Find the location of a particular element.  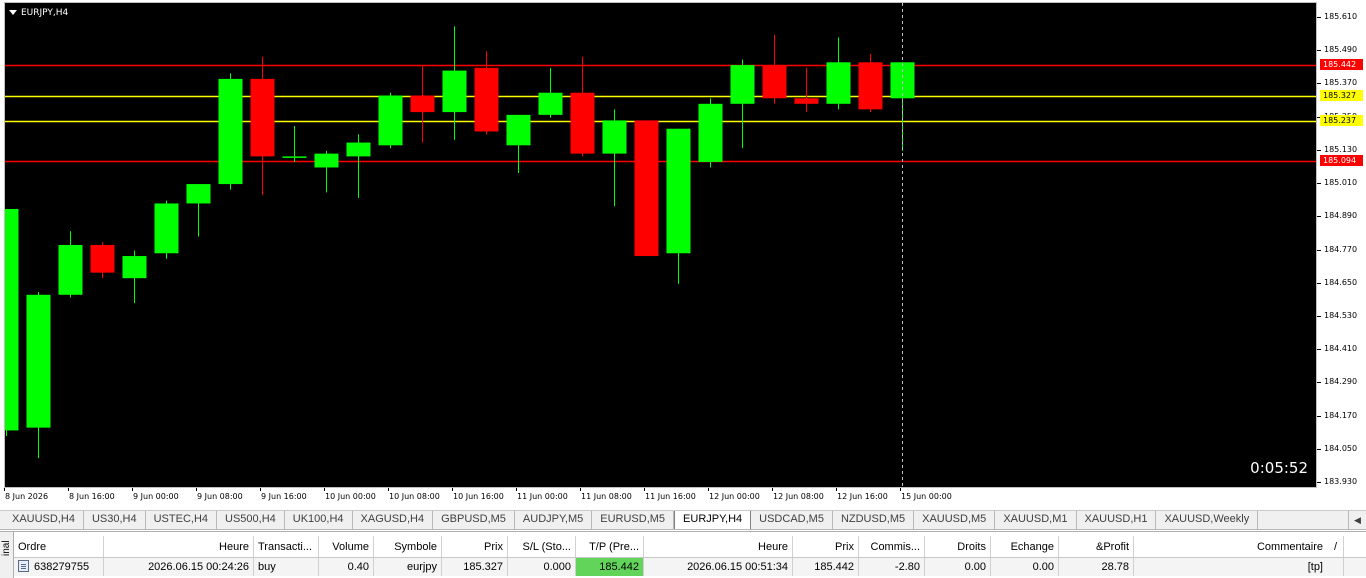

take-profit-upper-price-label: 185.442 is located at coordinates (1341, 64).